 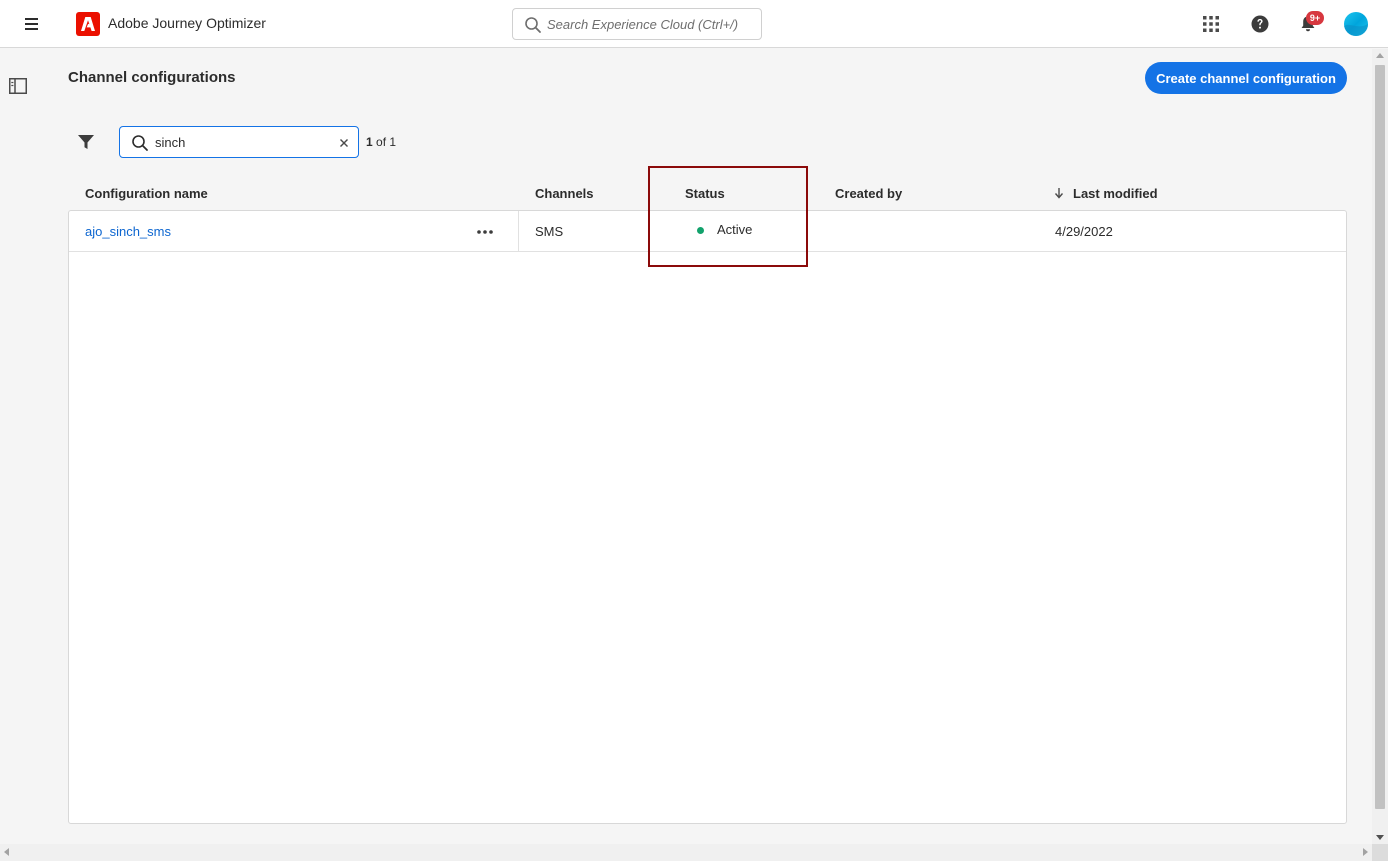 What do you see at coordinates (485, 232) in the screenshot?
I see `more-actions-icon` at bounding box center [485, 232].